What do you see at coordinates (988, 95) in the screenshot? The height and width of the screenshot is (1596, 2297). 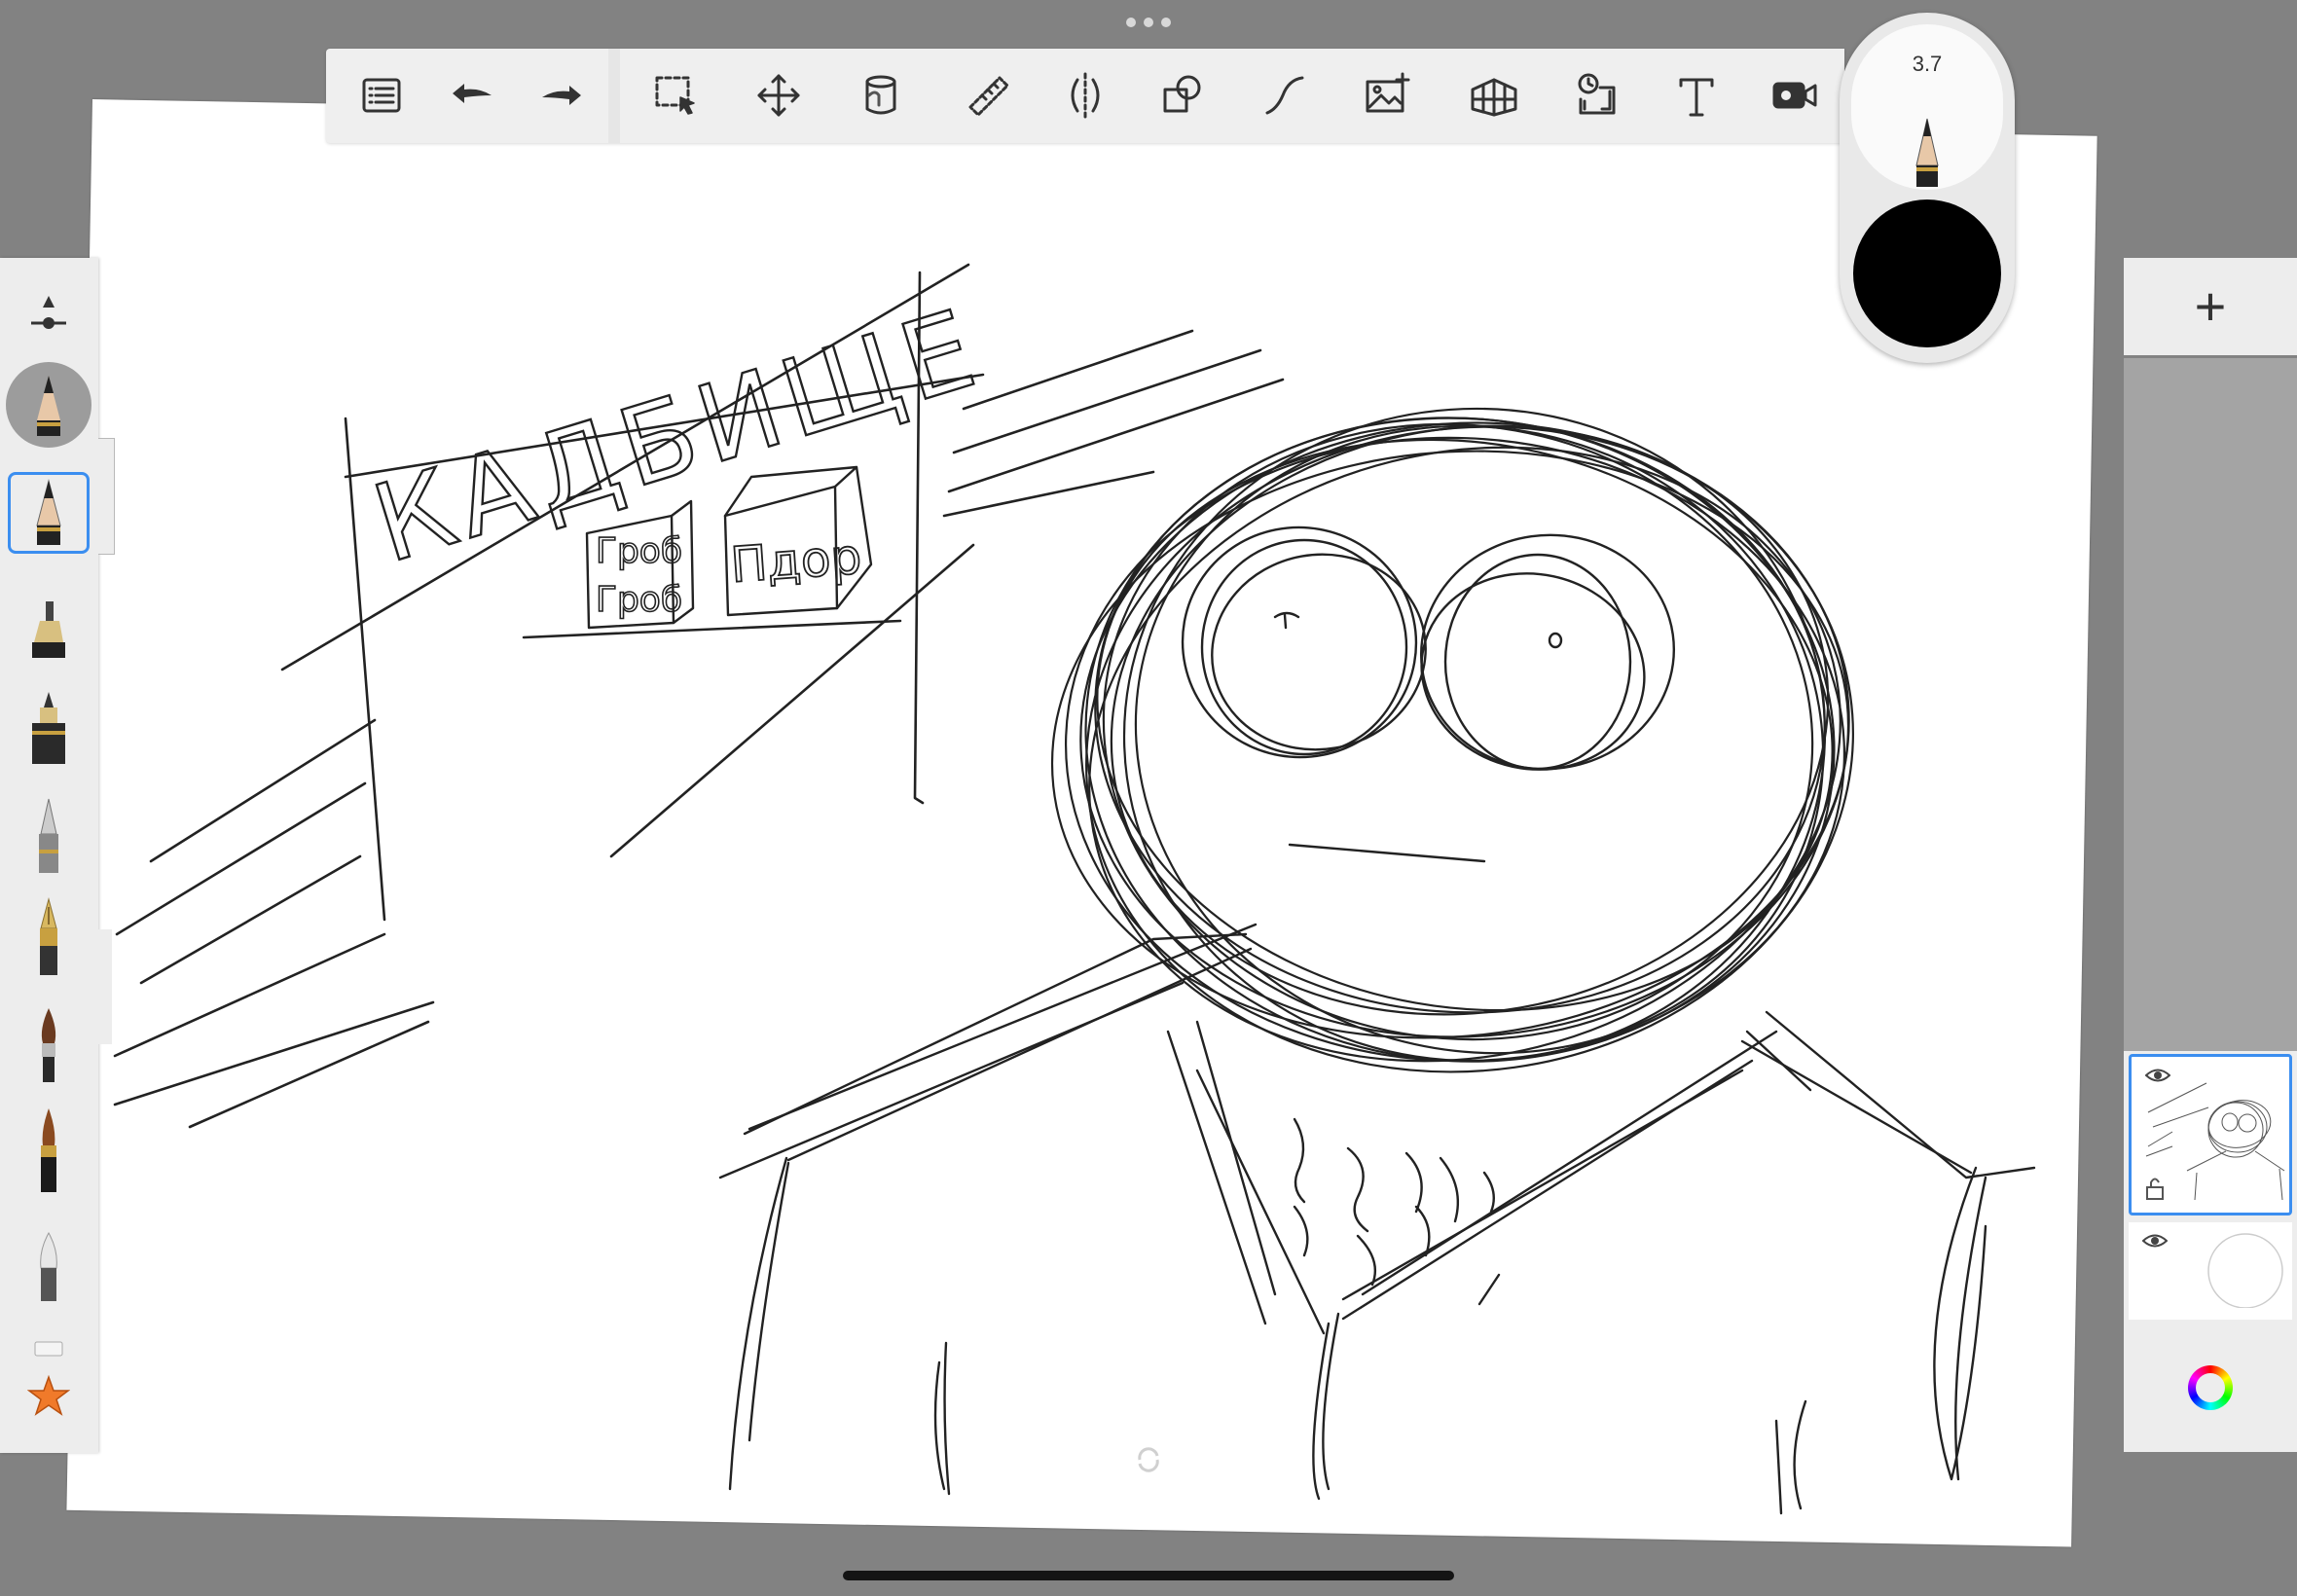 I see `ruler-icon` at bounding box center [988, 95].